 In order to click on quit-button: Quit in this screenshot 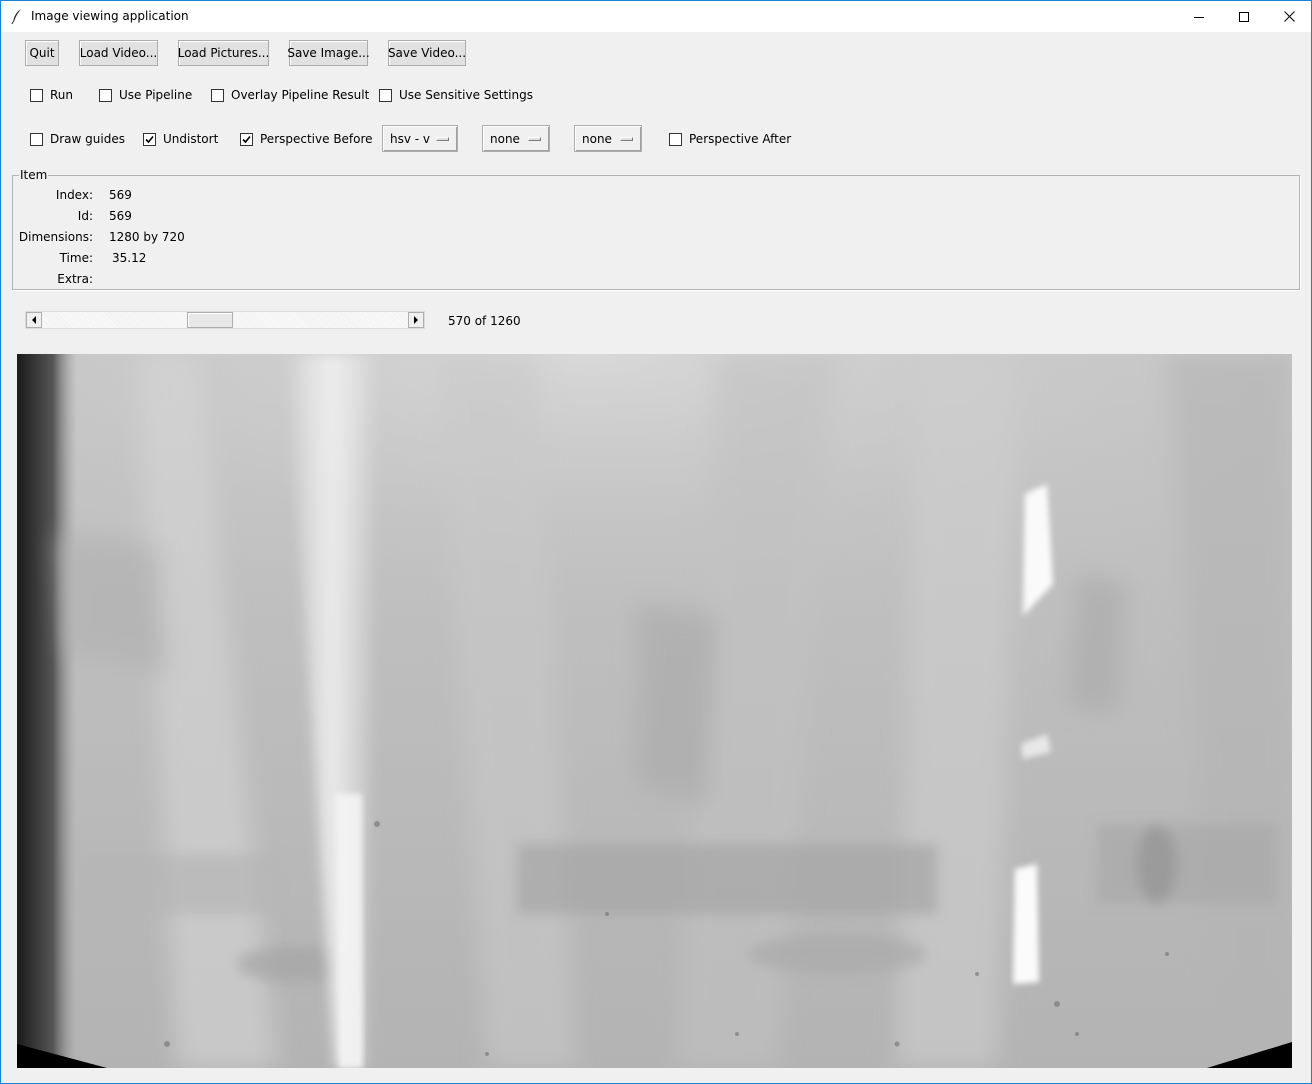, I will do `click(42, 53)`.